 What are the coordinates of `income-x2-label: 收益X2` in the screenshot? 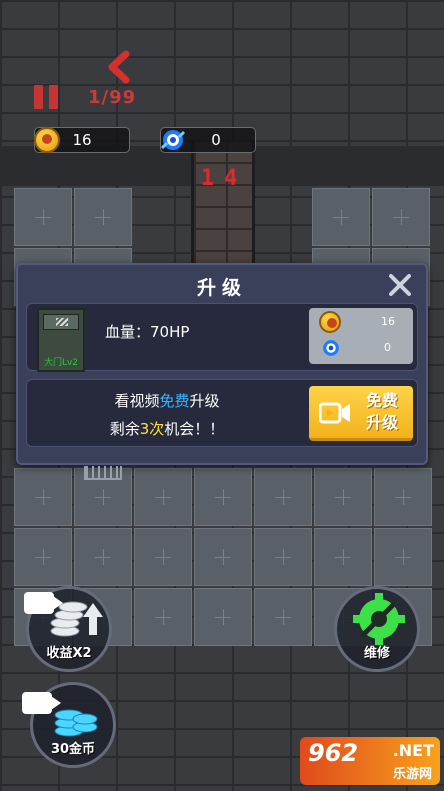 It's located at (69, 653).